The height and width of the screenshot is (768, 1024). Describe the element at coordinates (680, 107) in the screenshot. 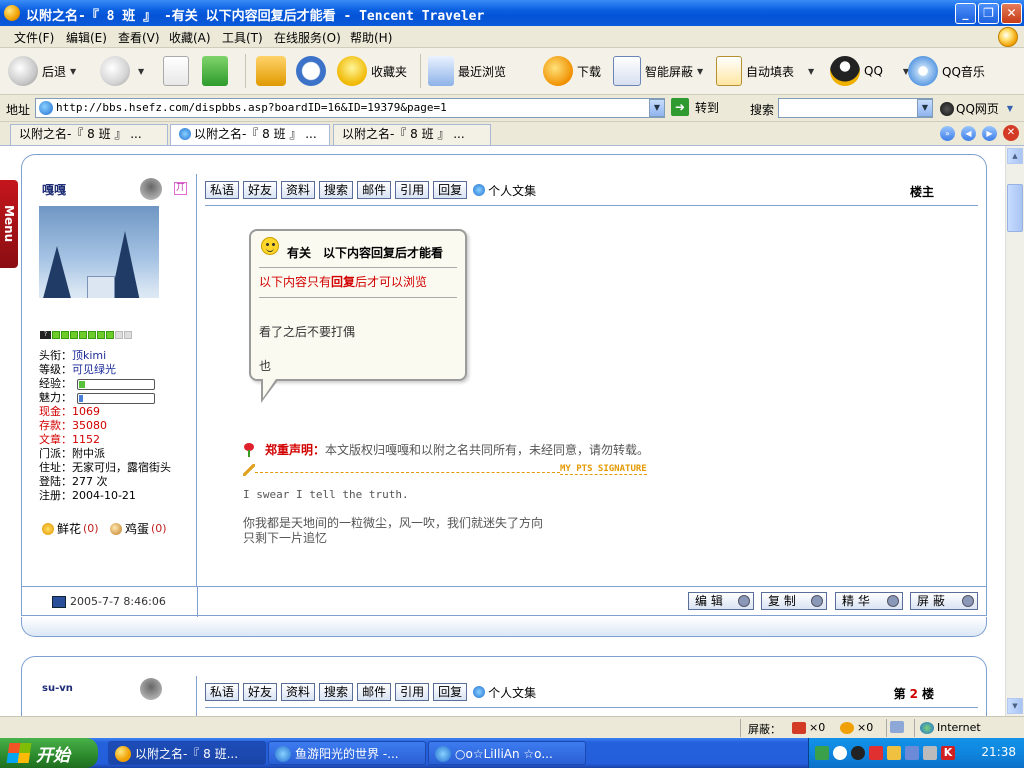

I see `go-arrow-icon: ➜` at that location.